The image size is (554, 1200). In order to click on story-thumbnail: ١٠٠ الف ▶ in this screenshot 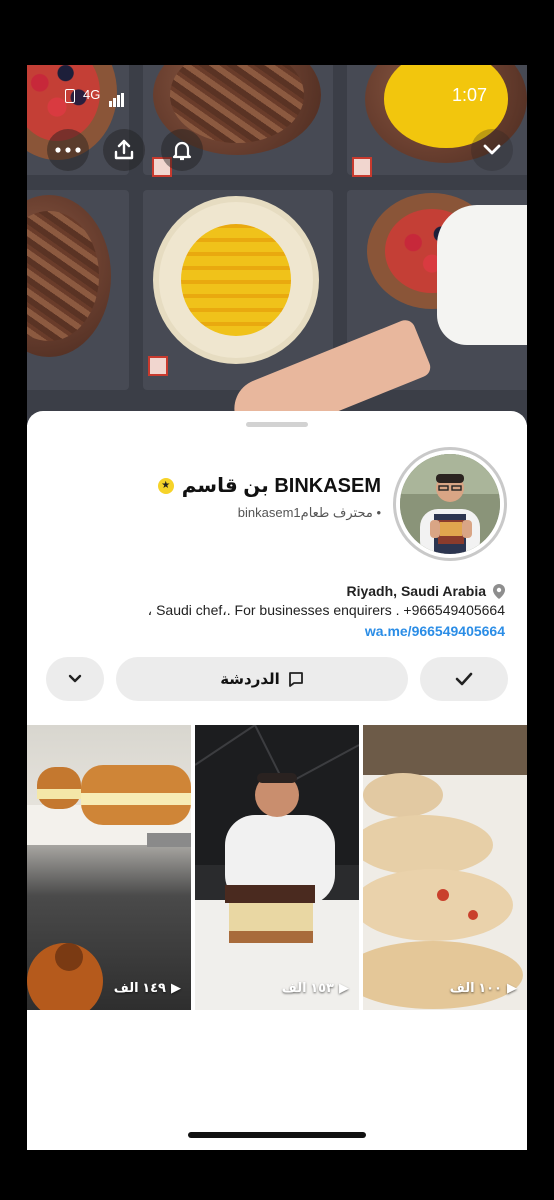, I will do `click(445, 867)`.